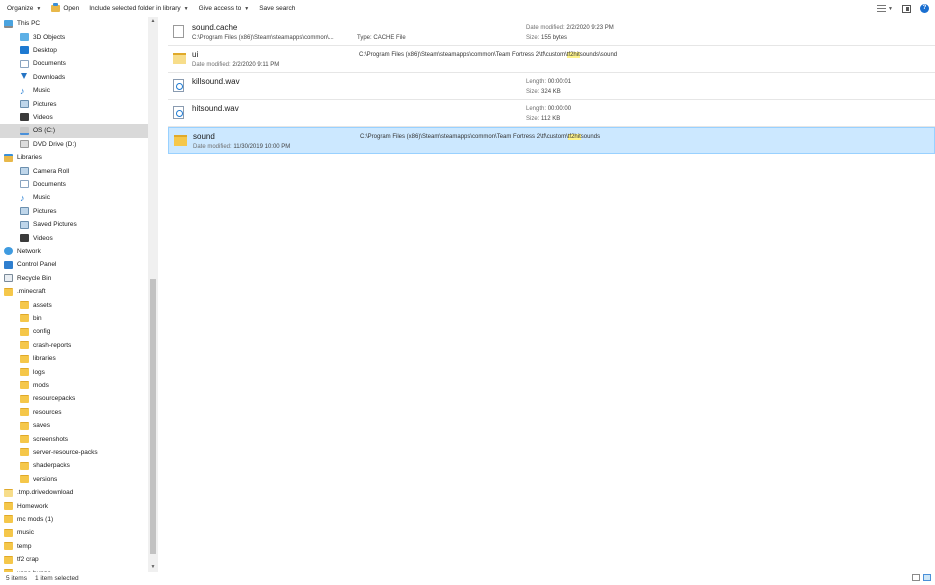 The width and height of the screenshot is (935, 585). What do you see at coordinates (45, 493) in the screenshot?
I see `nav-item-label: .tmp.drivedownload` at bounding box center [45, 493].